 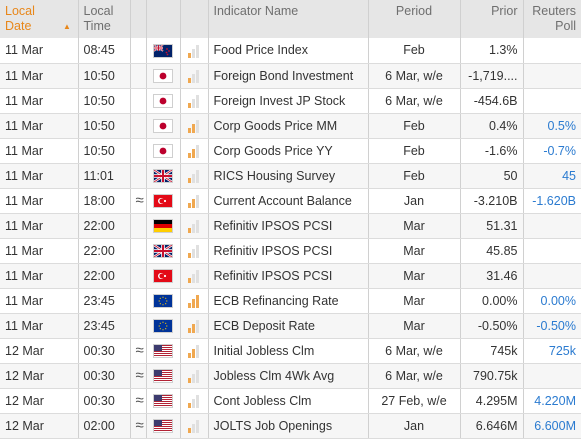 I want to click on time-cell: 22:00, so click(x=104, y=276).